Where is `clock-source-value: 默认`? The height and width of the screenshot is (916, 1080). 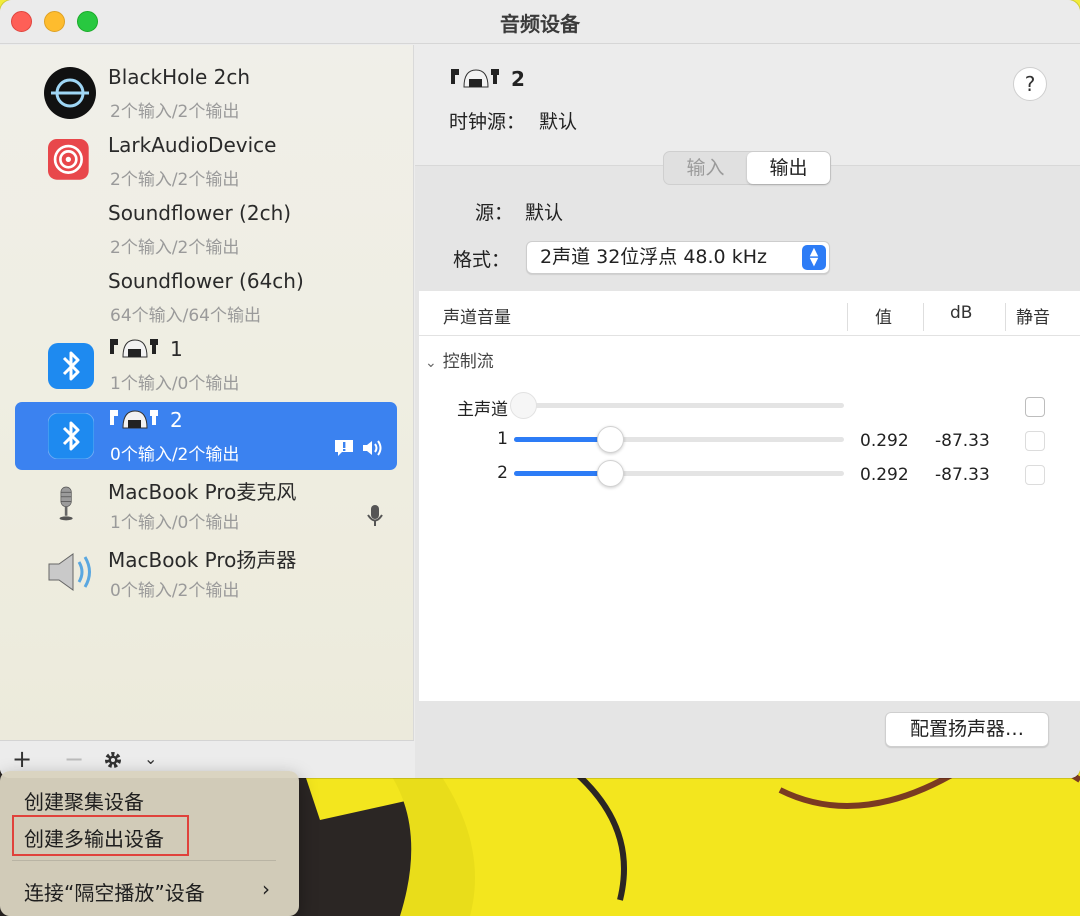 clock-source-value: 默认 is located at coordinates (558, 122).